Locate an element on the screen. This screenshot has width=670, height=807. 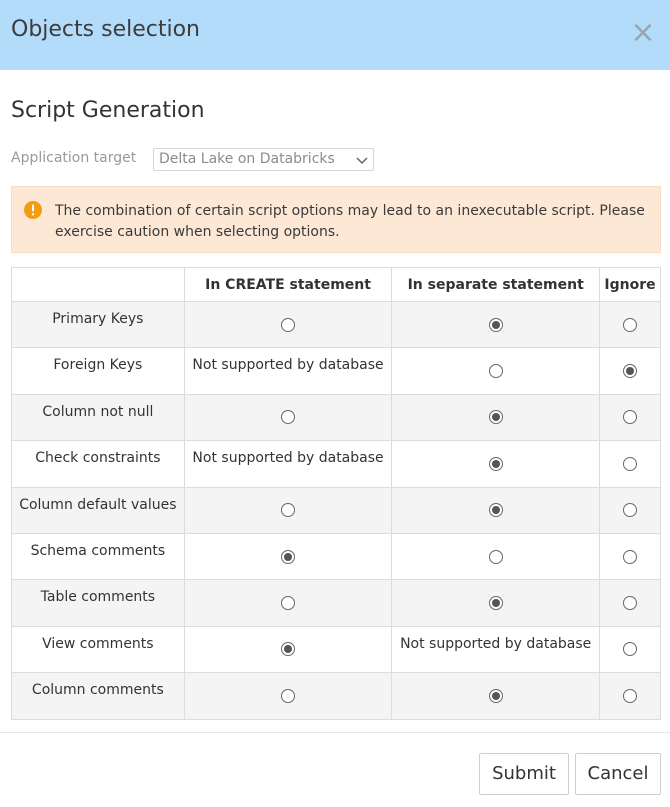
table-row: Schema comments is located at coordinates (336, 556).